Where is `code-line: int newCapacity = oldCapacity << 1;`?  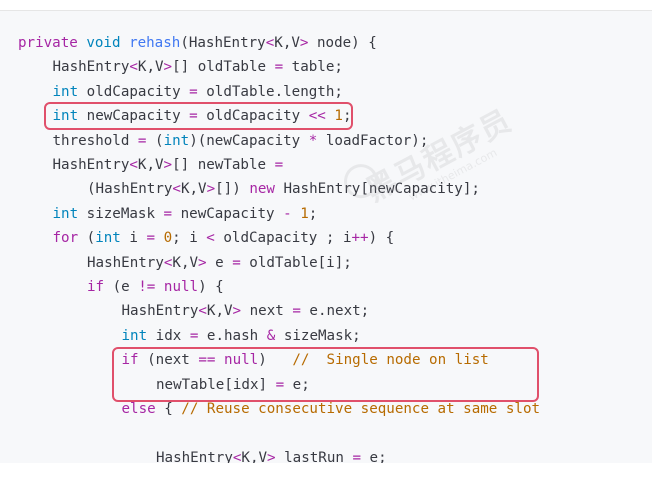 code-line: int newCapacity = oldCapacity << 1; is located at coordinates (202, 116).